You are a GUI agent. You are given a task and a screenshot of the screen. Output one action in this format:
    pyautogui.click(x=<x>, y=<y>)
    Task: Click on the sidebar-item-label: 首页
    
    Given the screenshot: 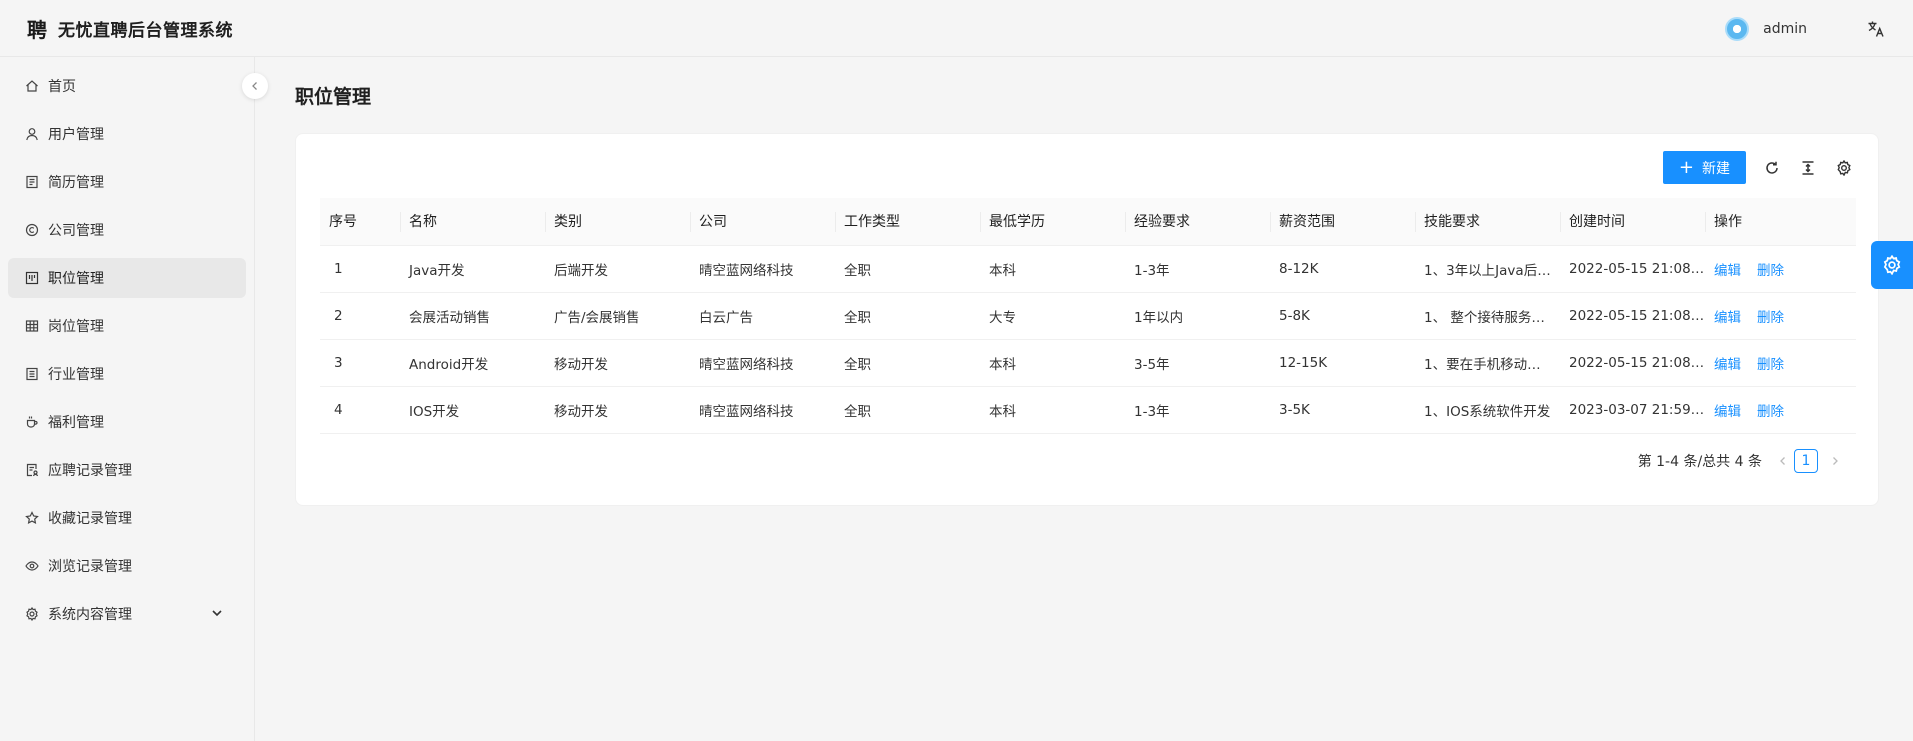 What is the action you would take?
    pyautogui.click(x=62, y=87)
    